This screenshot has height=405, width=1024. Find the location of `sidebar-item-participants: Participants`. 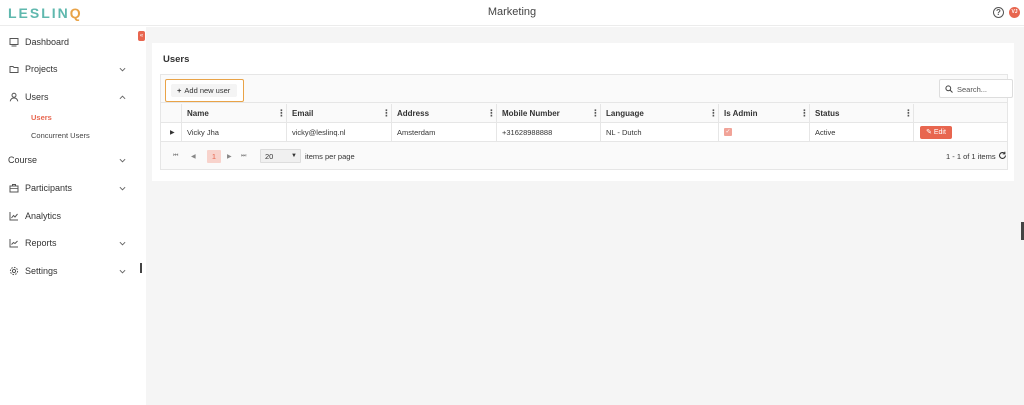

sidebar-item-participants: Participants is located at coordinates (67, 188).